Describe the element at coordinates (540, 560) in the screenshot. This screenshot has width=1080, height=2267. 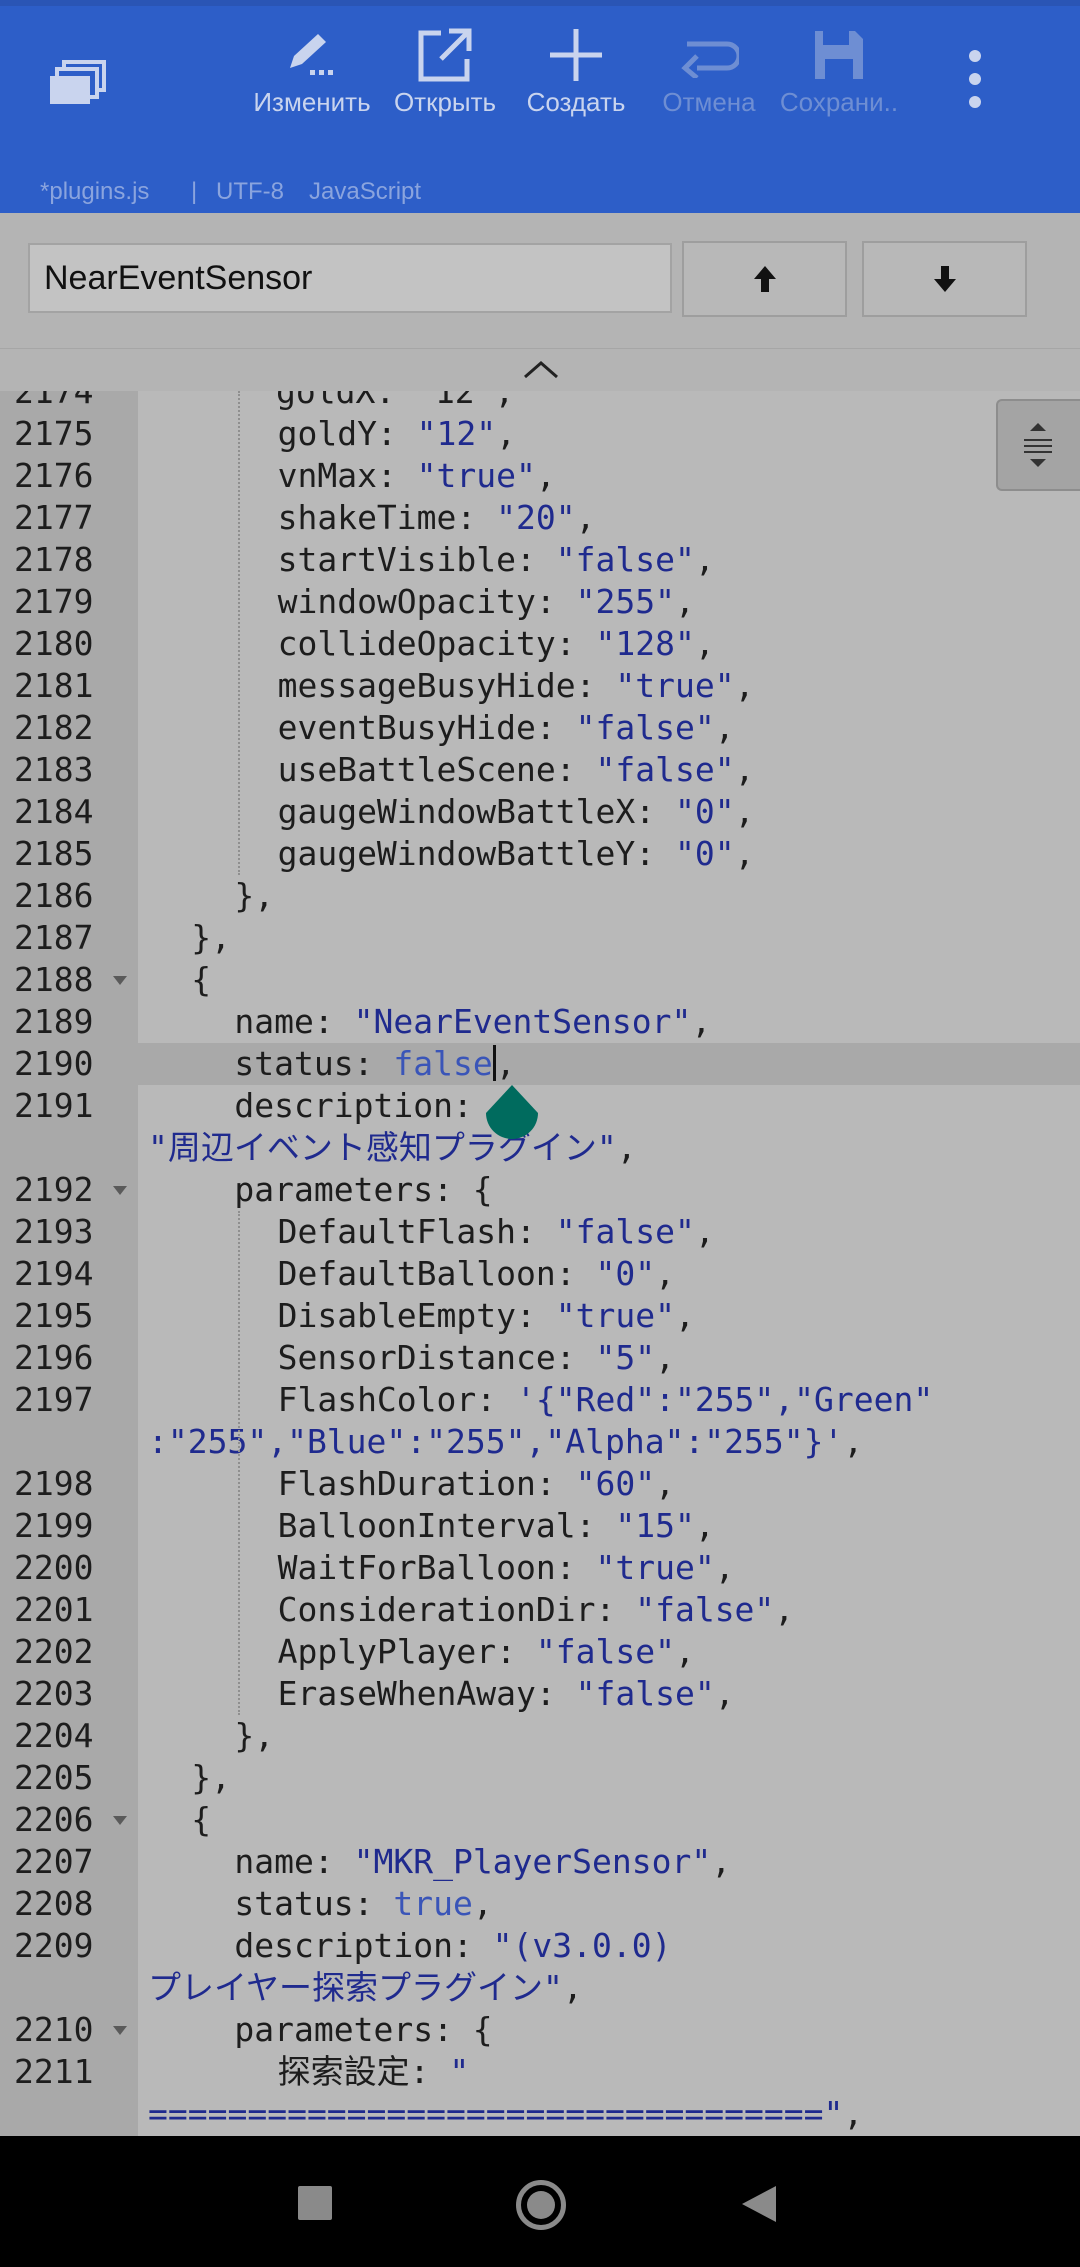
I see `code-line: 2178 startVisible: "false",` at that location.